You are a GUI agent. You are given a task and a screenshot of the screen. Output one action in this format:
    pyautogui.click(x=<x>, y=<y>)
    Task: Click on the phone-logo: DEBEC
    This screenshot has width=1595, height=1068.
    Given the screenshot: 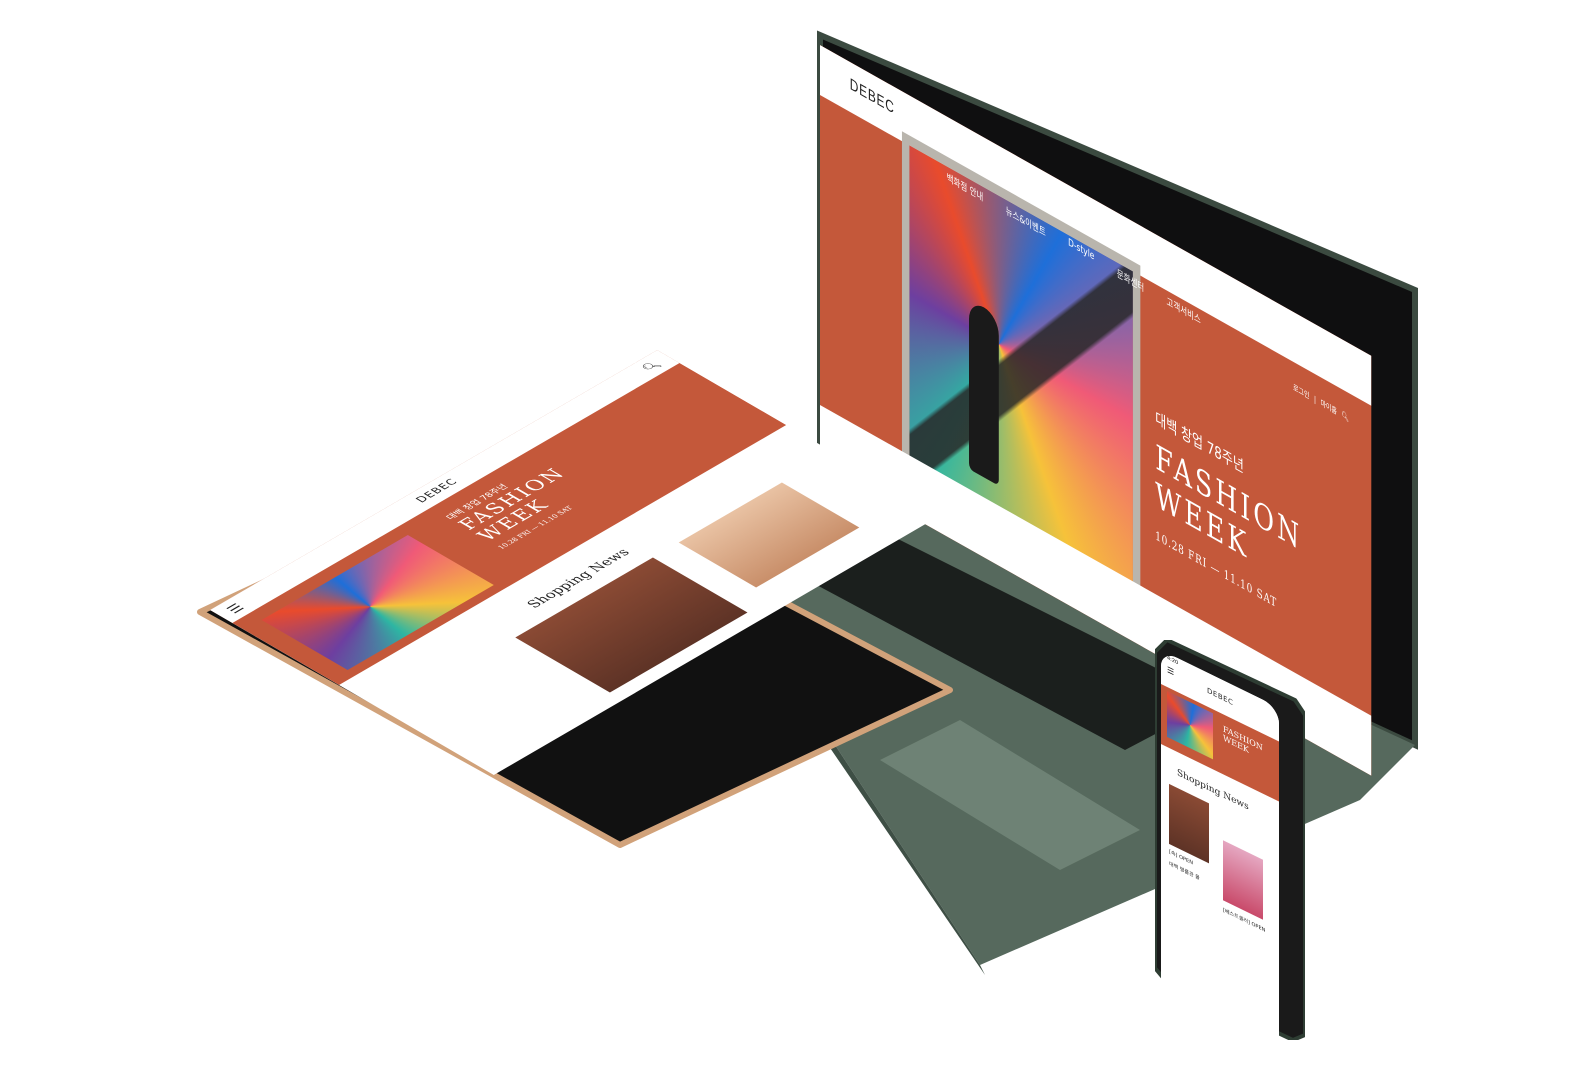 What is the action you would take?
    pyautogui.click(x=1220, y=696)
    